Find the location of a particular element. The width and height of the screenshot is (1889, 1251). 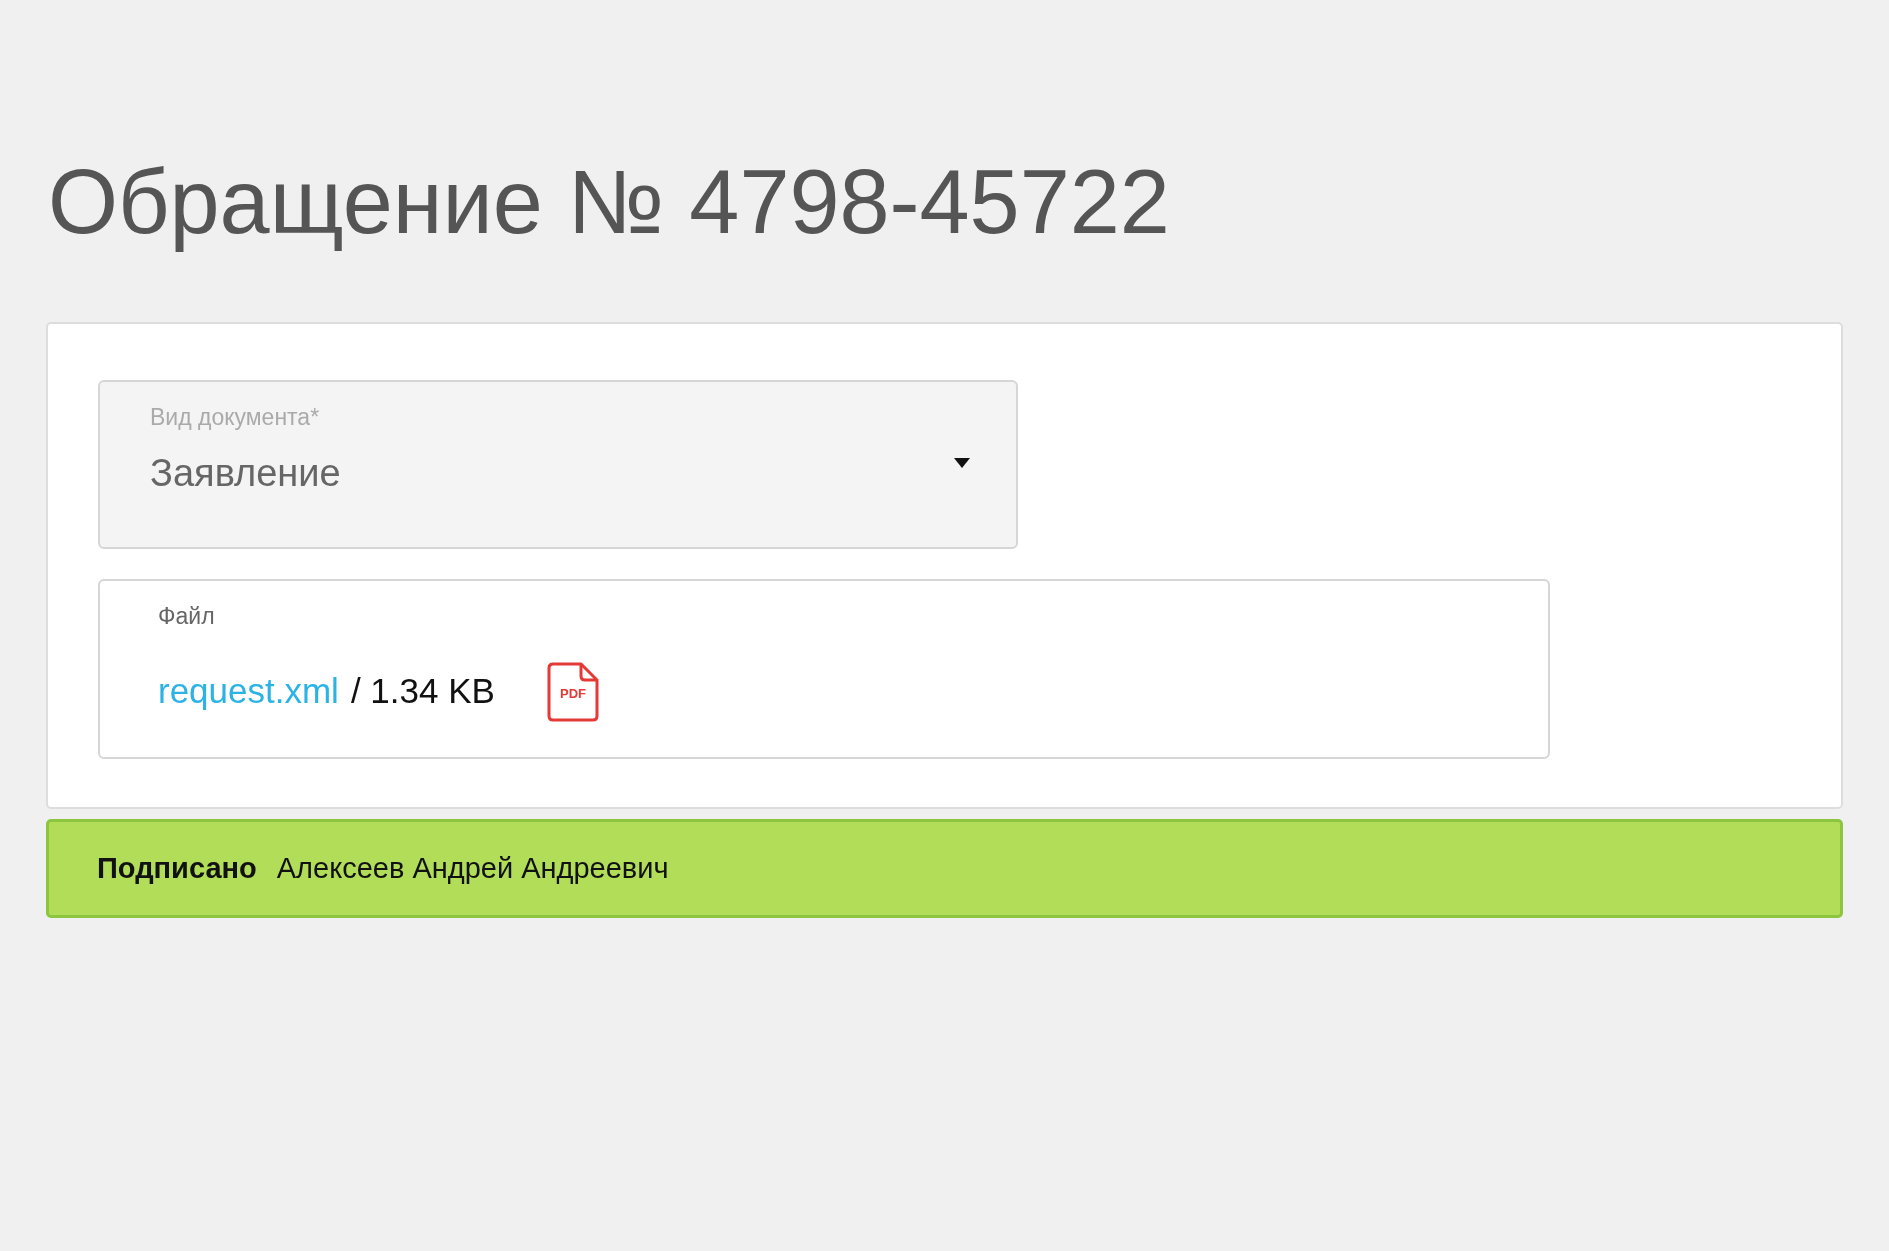

field-label: Вид документа* is located at coordinates (235, 417).